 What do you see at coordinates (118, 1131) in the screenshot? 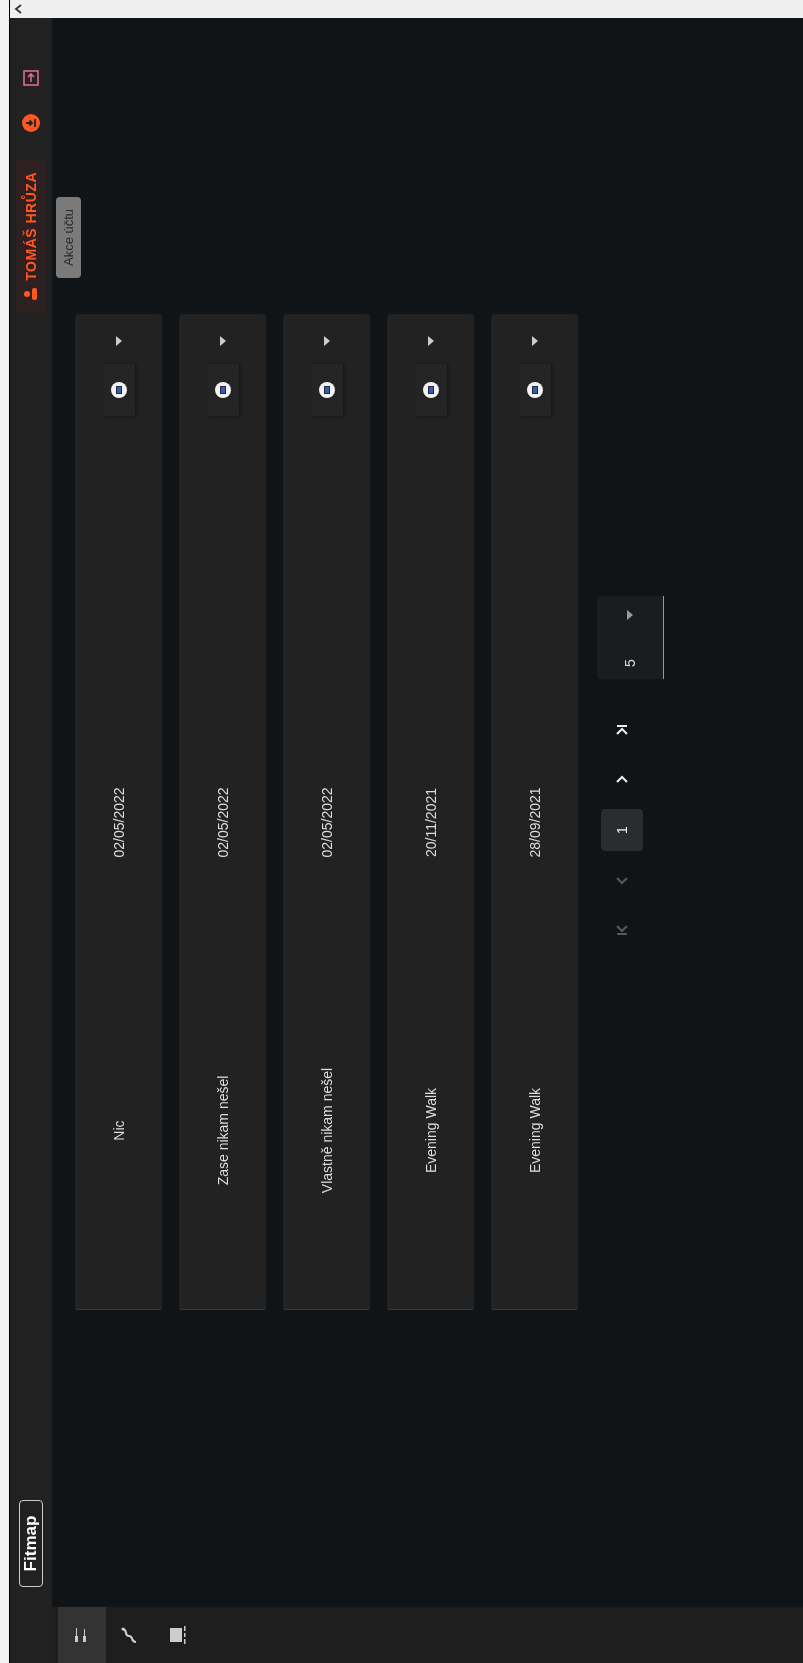
I see `activity-name: Nic` at bounding box center [118, 1131].